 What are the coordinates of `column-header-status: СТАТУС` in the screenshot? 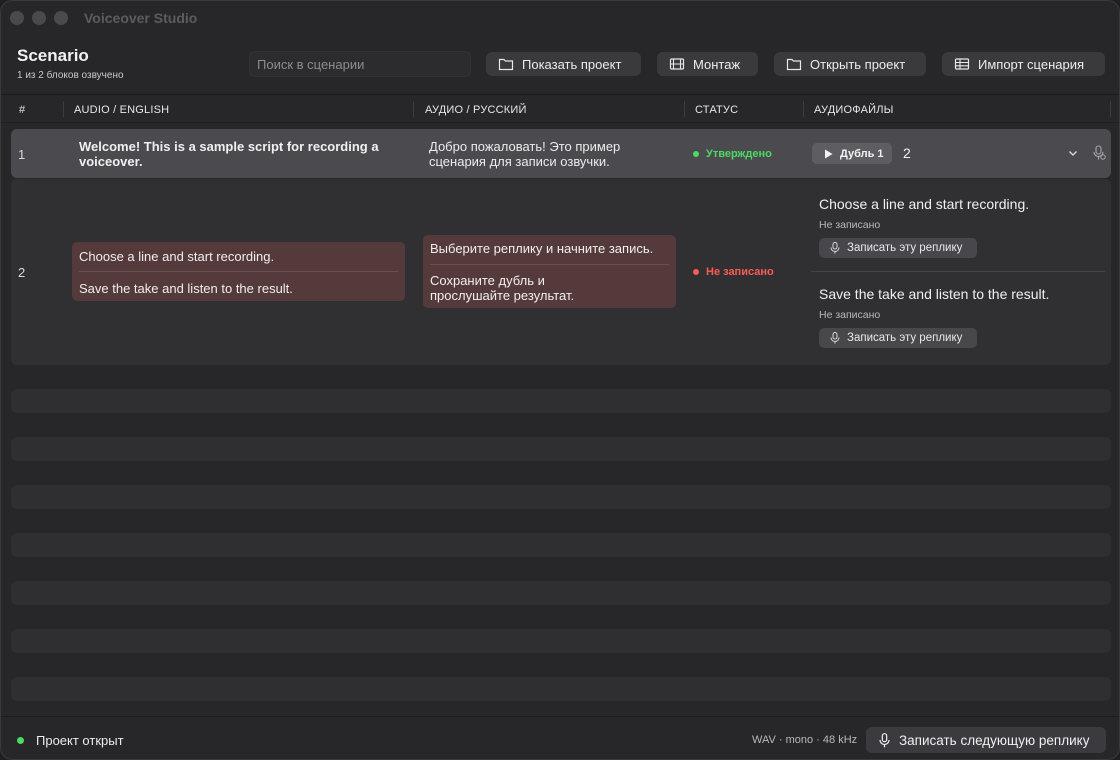 It's located at (717, 109).